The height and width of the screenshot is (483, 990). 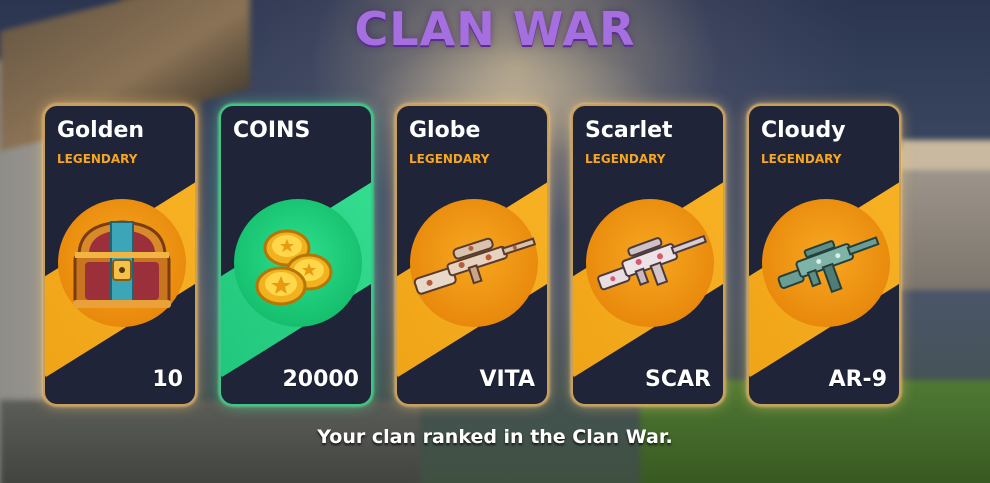 I want to click on reward-card-coins: COINS 20000, so click(x=296, y=255).